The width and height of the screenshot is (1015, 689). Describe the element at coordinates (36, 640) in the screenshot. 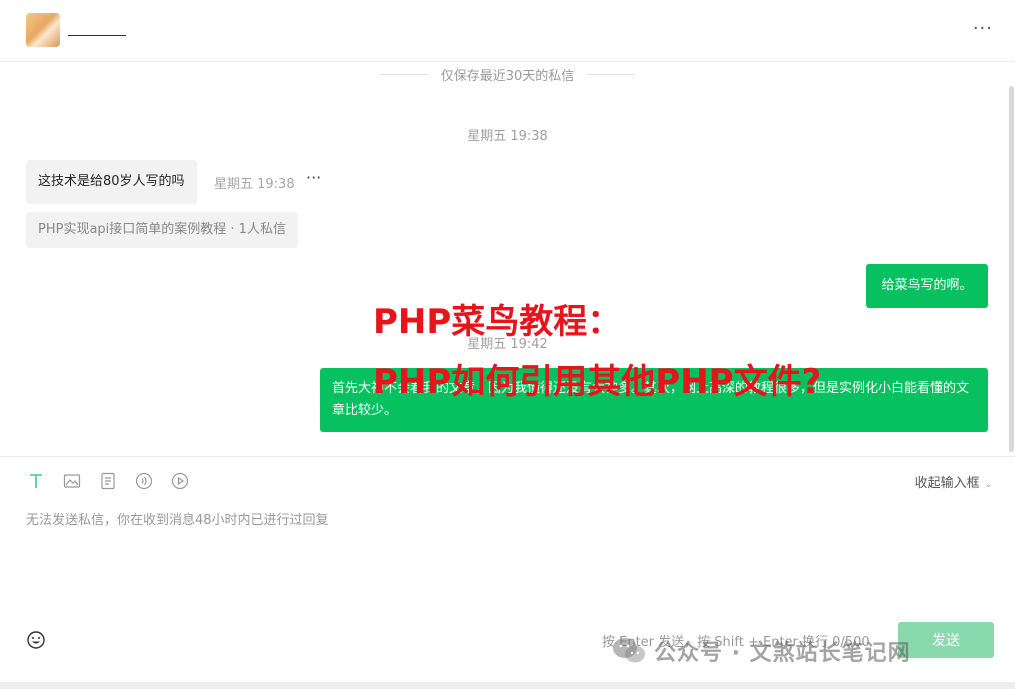

I see `emoji-icon` at that location.